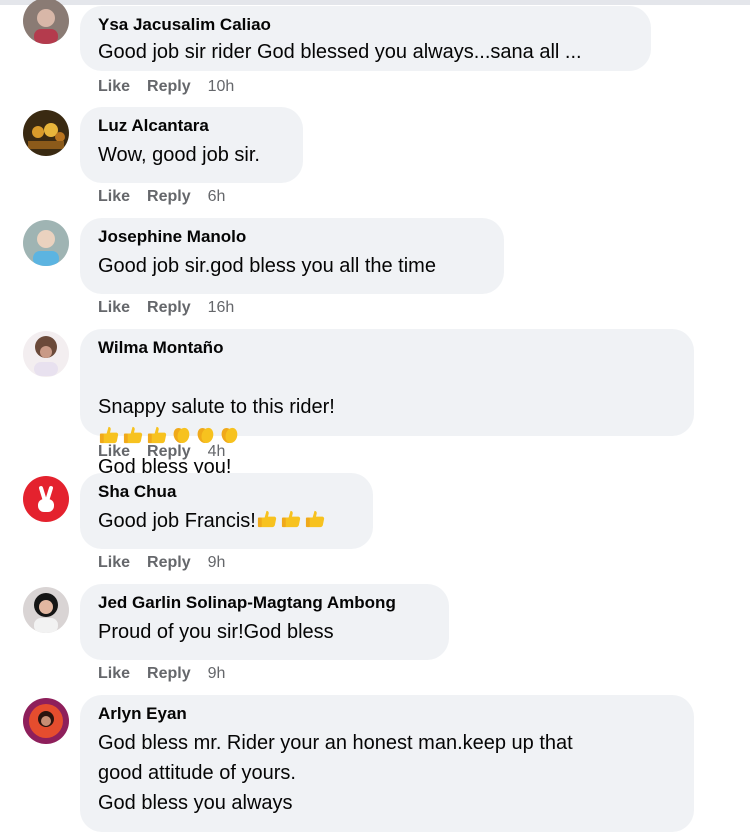 The image size is (750, 832). Describe the element at coordinates (375, 2) in the screenshot. I see `top-divider` at that location.